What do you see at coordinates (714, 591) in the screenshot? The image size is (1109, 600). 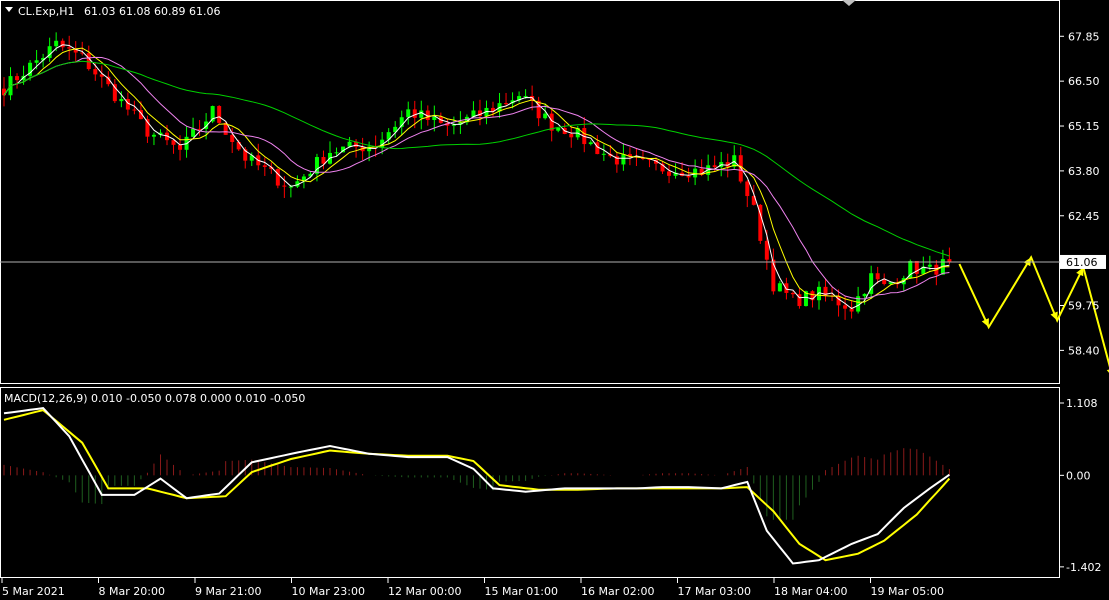 I see `time-tick-label: 17 Mar 03:00` at bounding box center [714, 591].